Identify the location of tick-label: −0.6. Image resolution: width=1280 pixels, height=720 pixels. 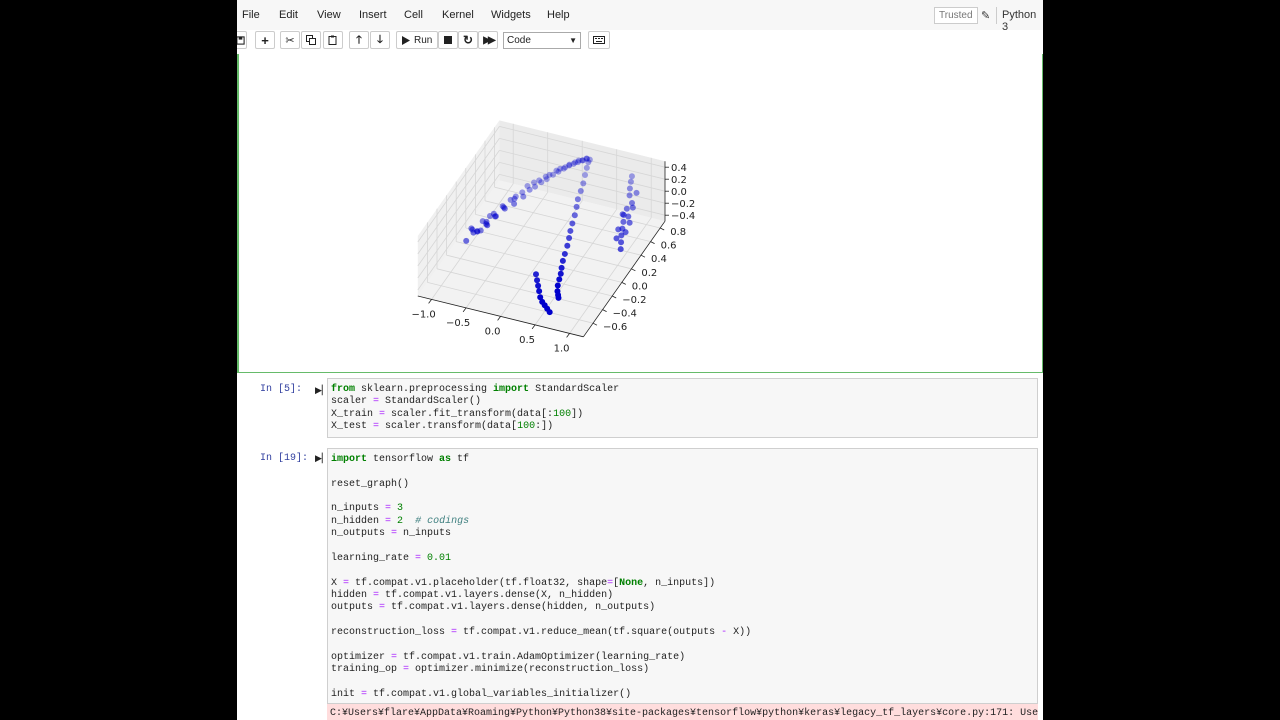
(615, 327).